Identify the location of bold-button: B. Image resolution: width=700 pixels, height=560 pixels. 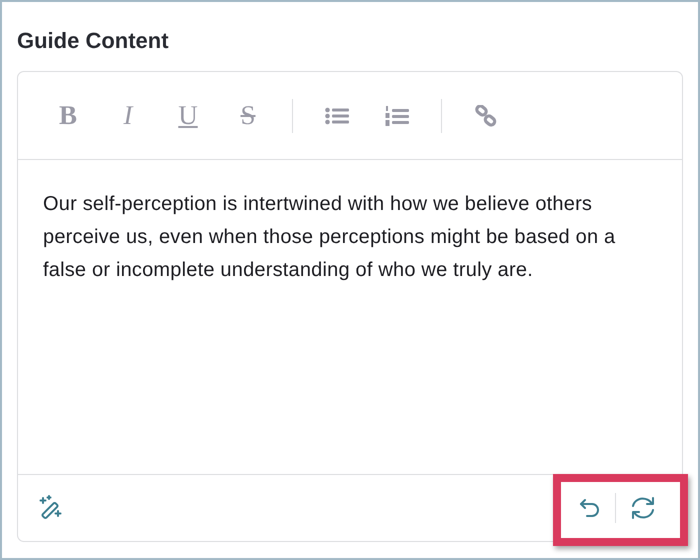
(68, 116).